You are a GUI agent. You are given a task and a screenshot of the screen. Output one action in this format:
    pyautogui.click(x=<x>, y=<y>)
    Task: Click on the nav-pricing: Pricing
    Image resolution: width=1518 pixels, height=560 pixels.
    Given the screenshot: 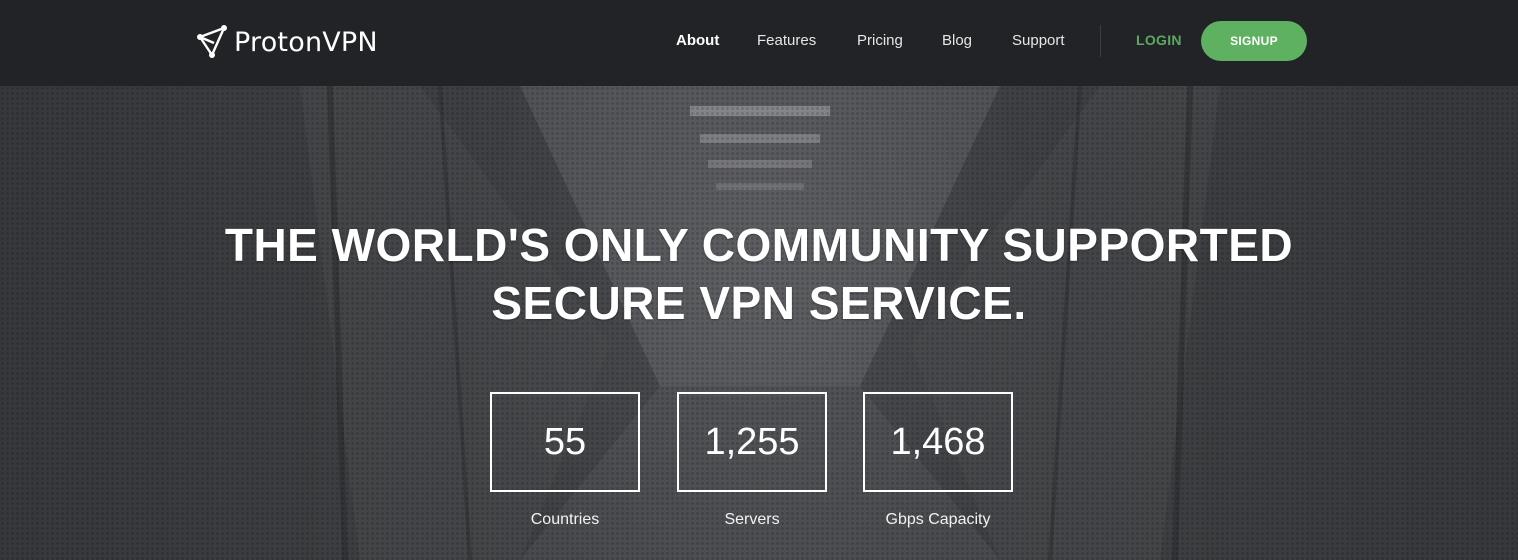 What is the action you would take?
    pyautogui.click(x=880, y=40)
    